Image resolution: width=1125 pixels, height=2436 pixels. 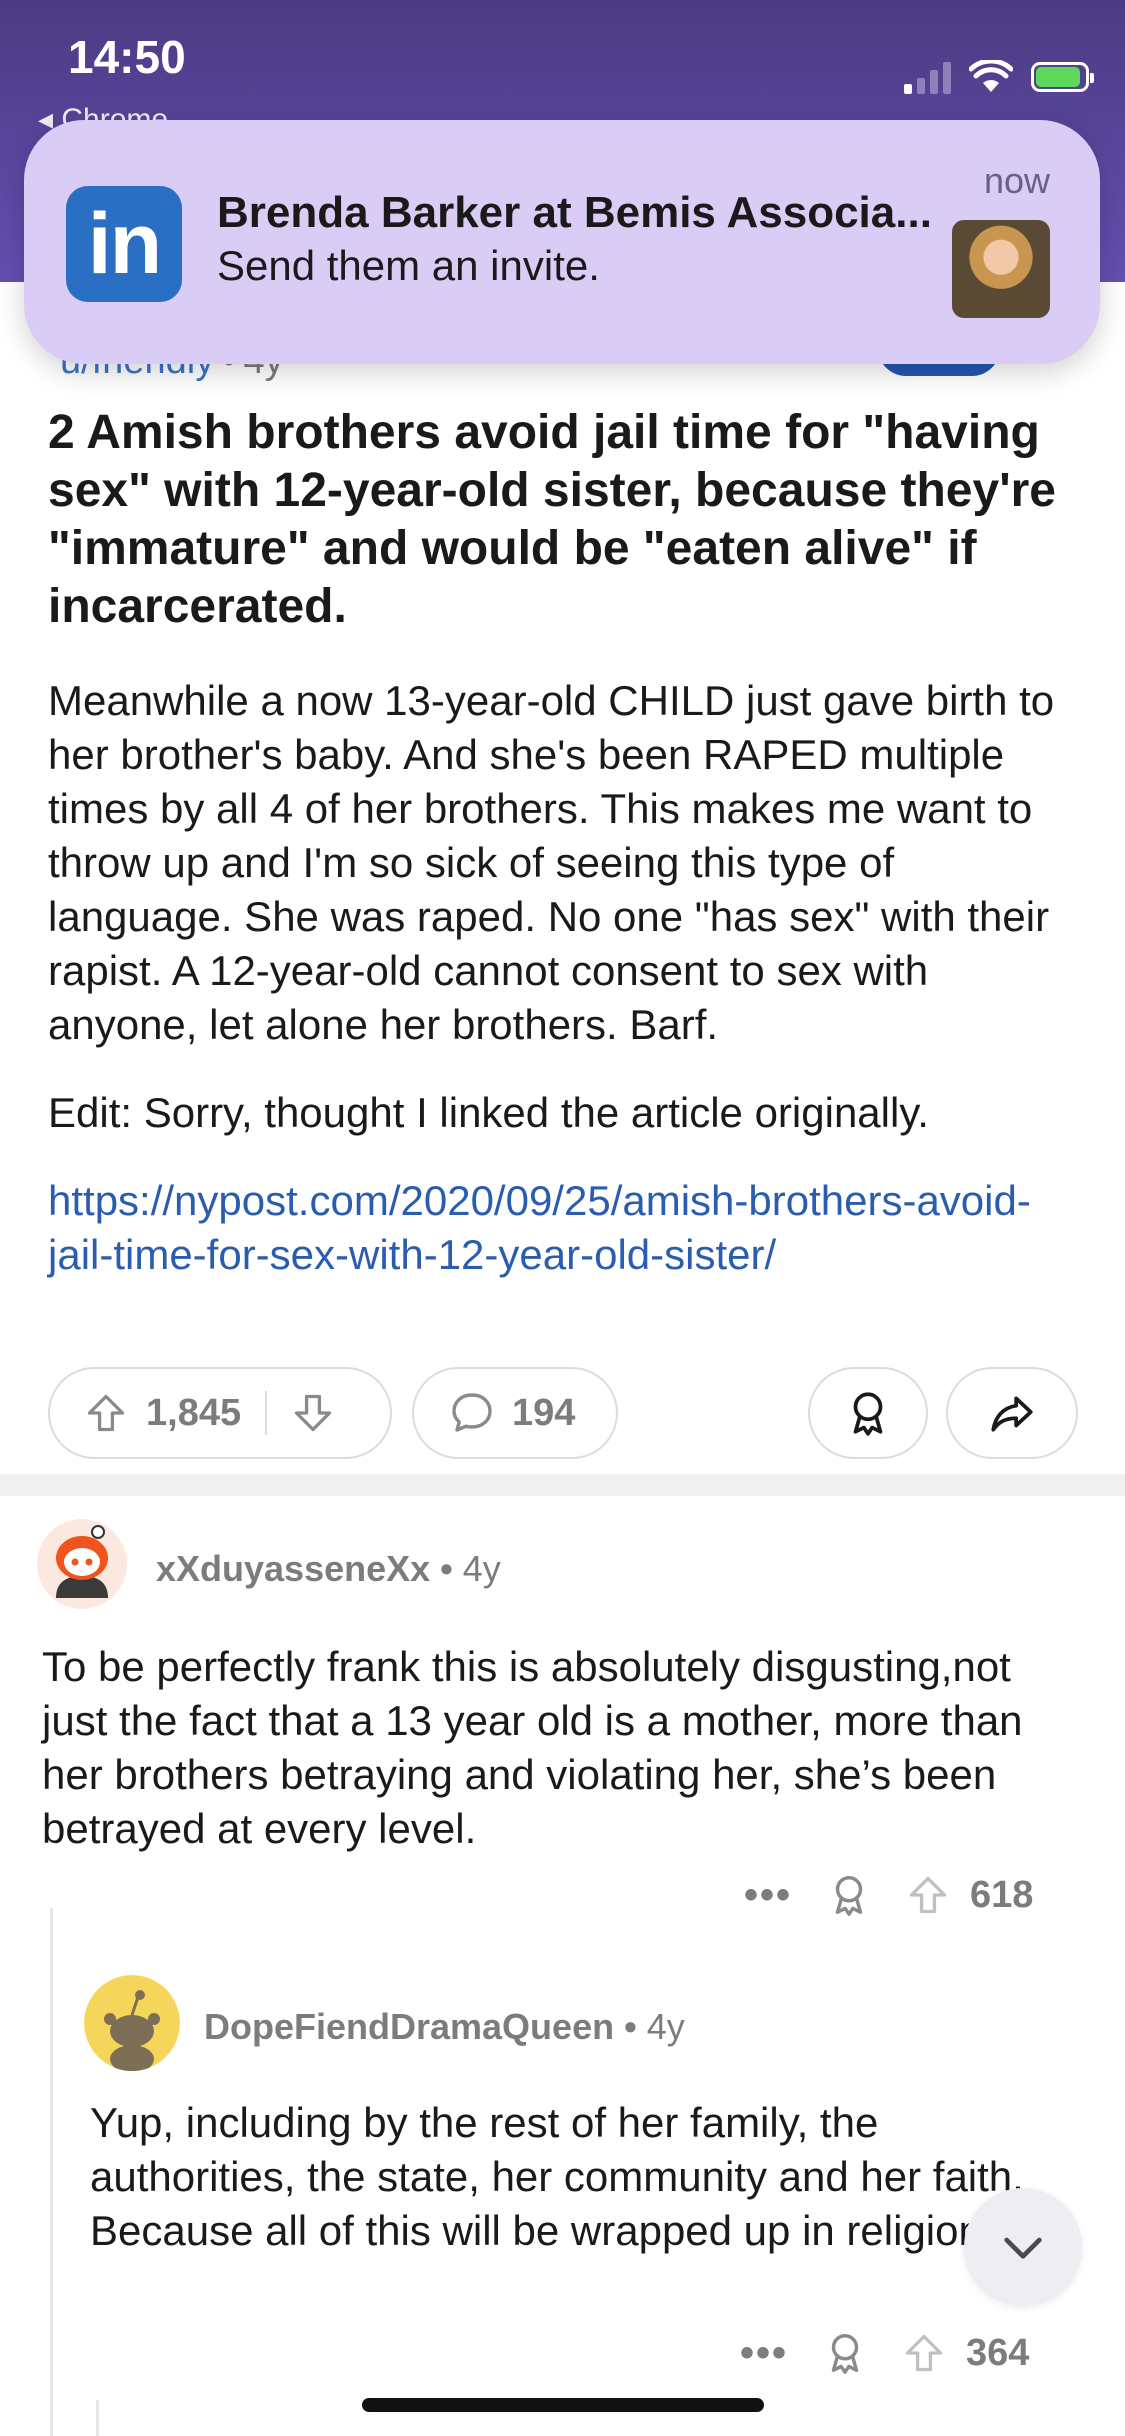 What do you see at coordinates (1002, 1894) in the screenshot?
I see `comment-score: 618` at bounding box center [1002, 1894].